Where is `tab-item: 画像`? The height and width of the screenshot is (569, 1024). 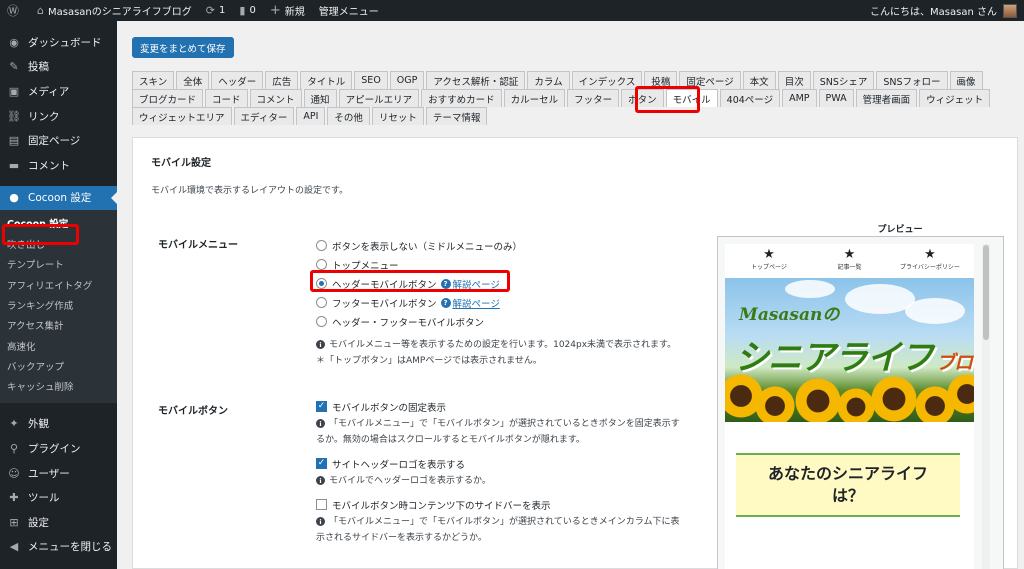
tab-item: 画像 is located at coordinates (966, 80).